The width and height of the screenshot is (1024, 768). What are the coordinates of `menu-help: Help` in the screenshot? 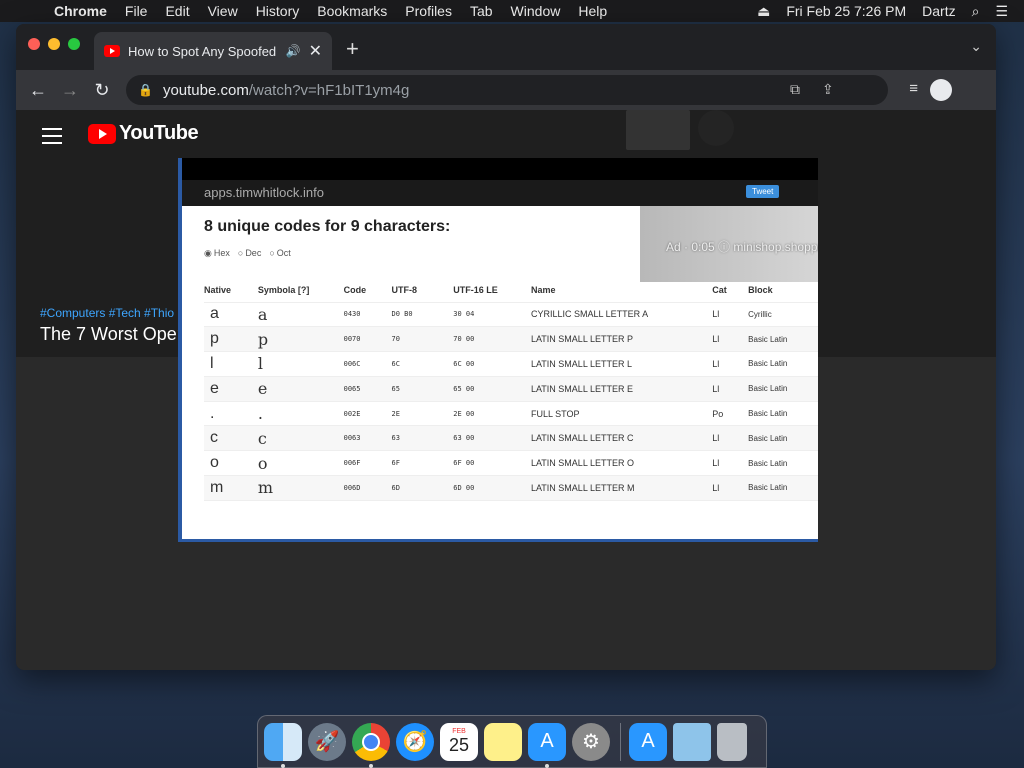 It's located at (592, 11).